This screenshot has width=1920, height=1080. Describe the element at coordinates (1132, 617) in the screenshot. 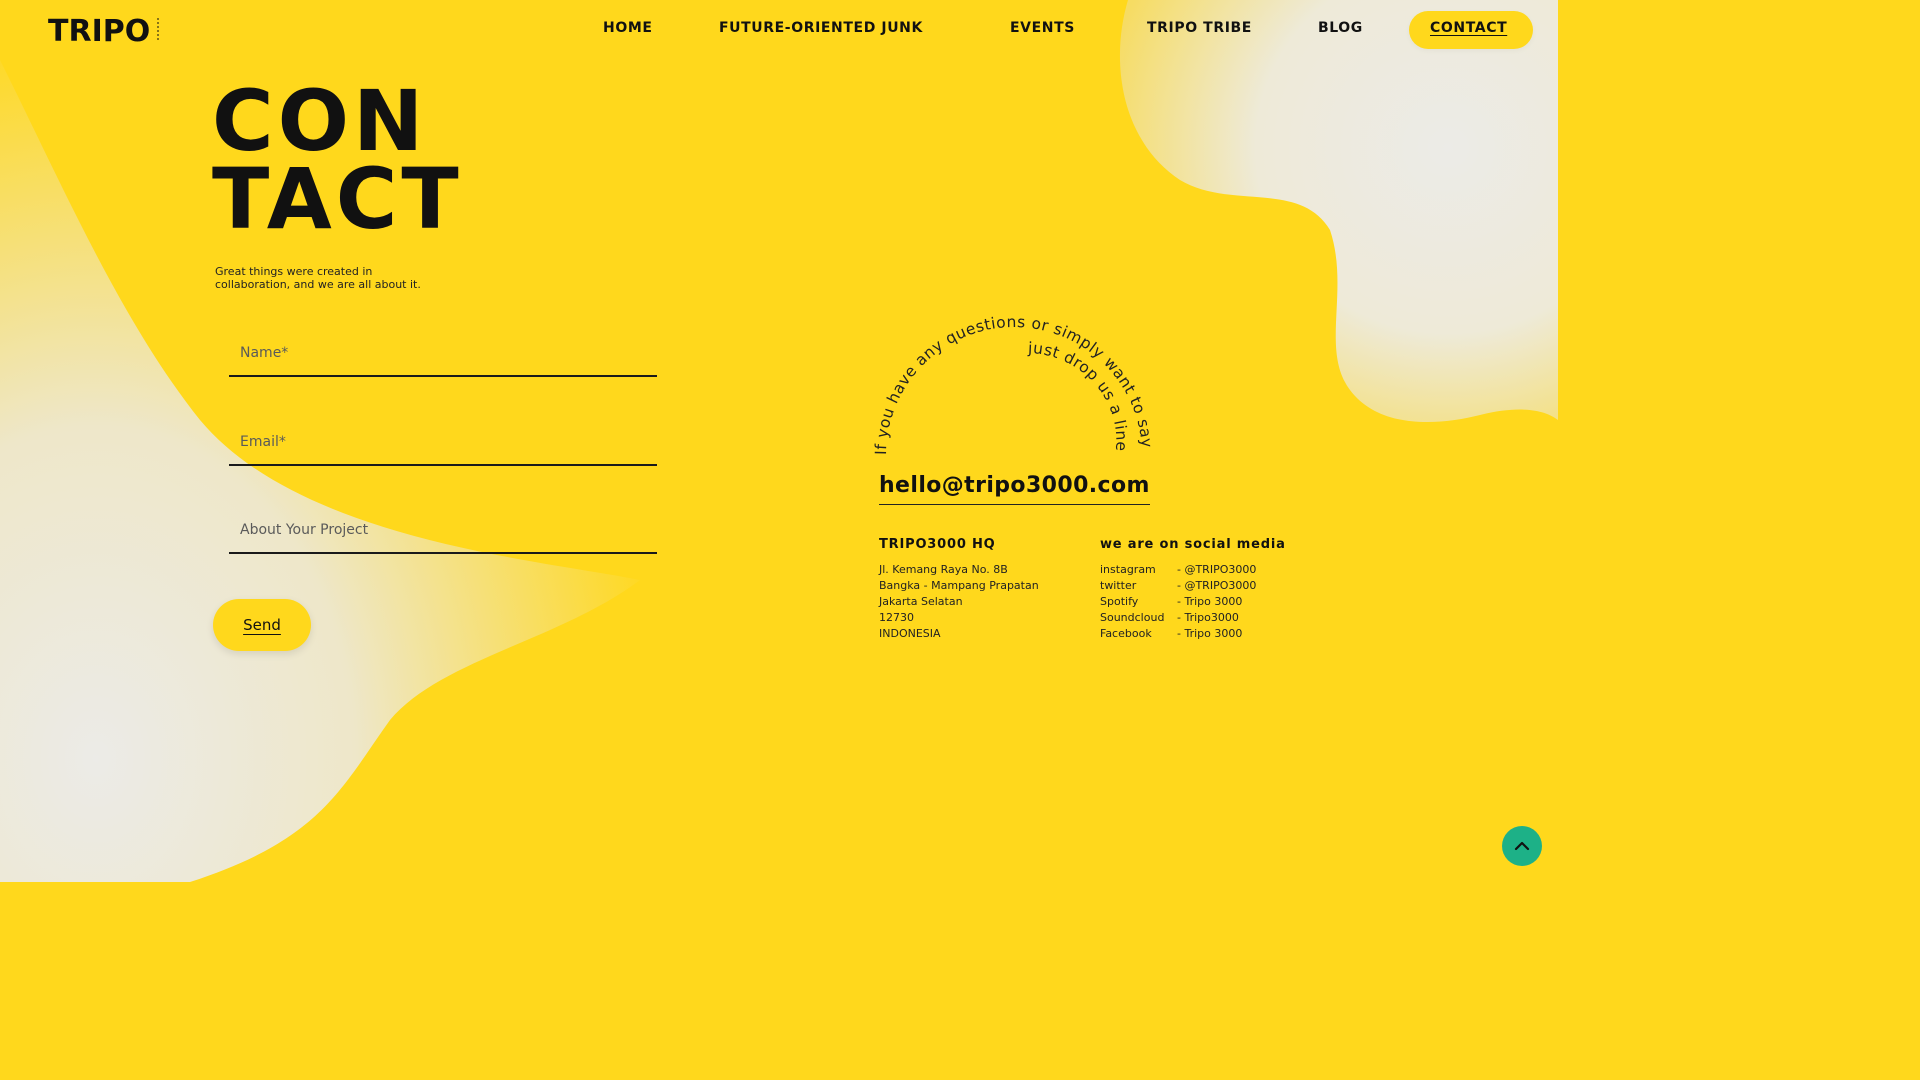

I see `social-name: Soundcloud` at that location.